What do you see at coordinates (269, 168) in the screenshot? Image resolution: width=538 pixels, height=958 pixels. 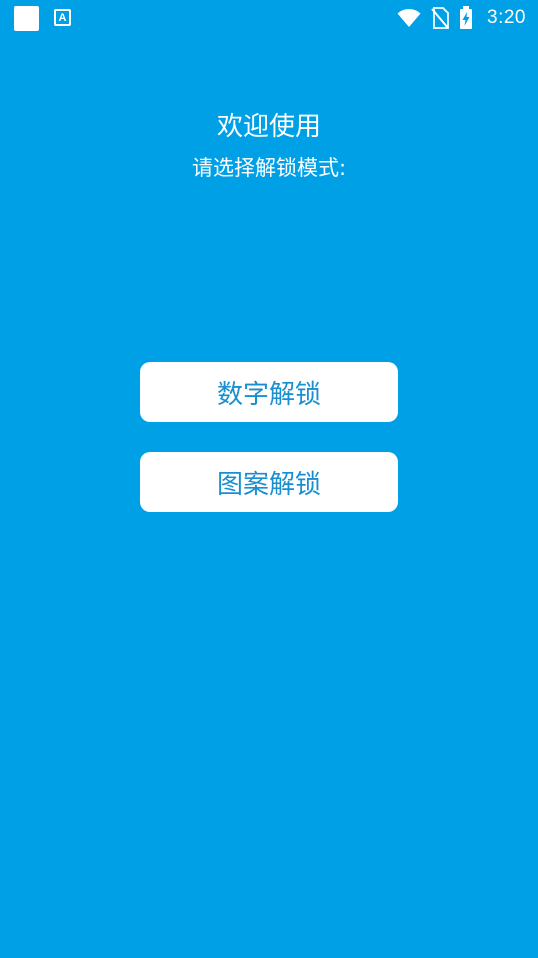 I see `select-mode-subtitle: 请选择解锁模式:` at bounding box center [269, 168].